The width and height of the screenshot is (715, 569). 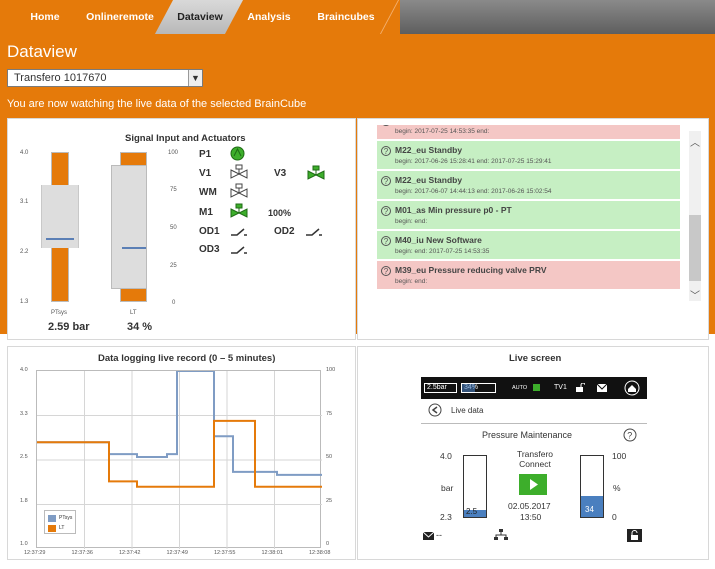 I want to click on lock-button, so click(x=634, y=535).